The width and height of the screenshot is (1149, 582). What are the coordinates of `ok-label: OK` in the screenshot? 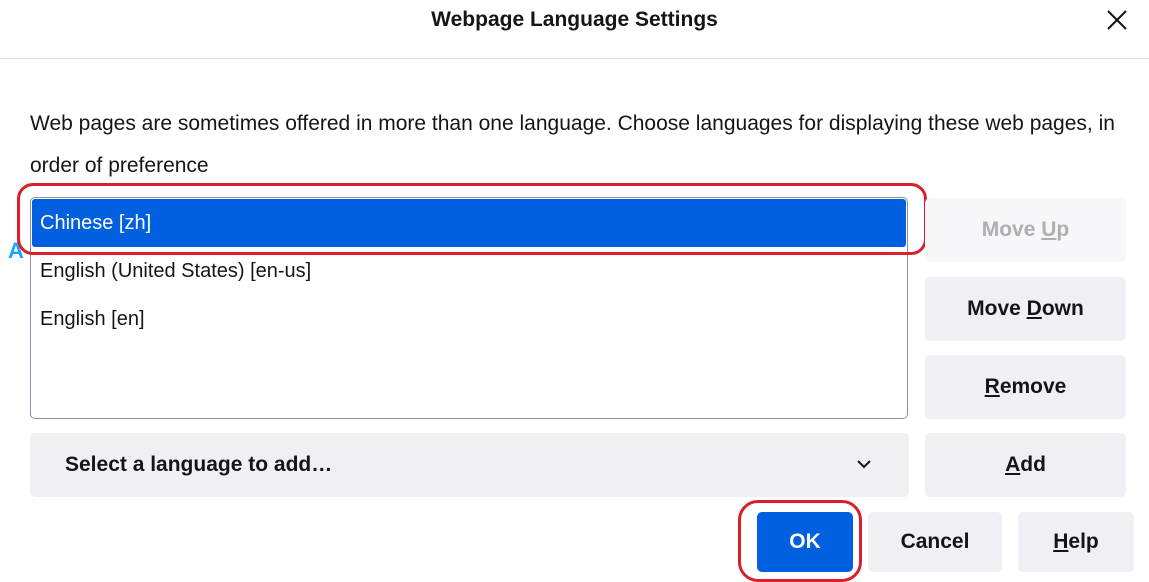 It's located at (805, 541).